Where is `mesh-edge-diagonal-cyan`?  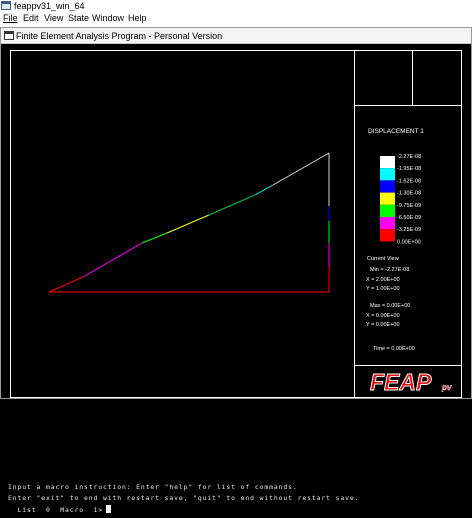
mesh-edge-diagonal-cyan is located at coordinates (264, 190).